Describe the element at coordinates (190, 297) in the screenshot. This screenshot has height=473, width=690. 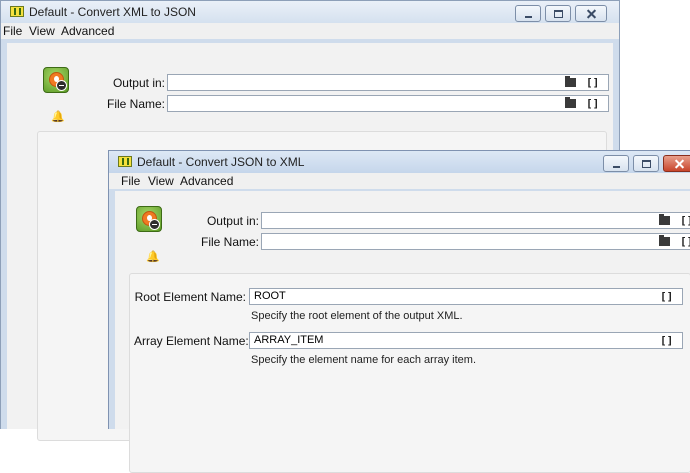
I see `root-element-label: Root Element Name:` at that location.